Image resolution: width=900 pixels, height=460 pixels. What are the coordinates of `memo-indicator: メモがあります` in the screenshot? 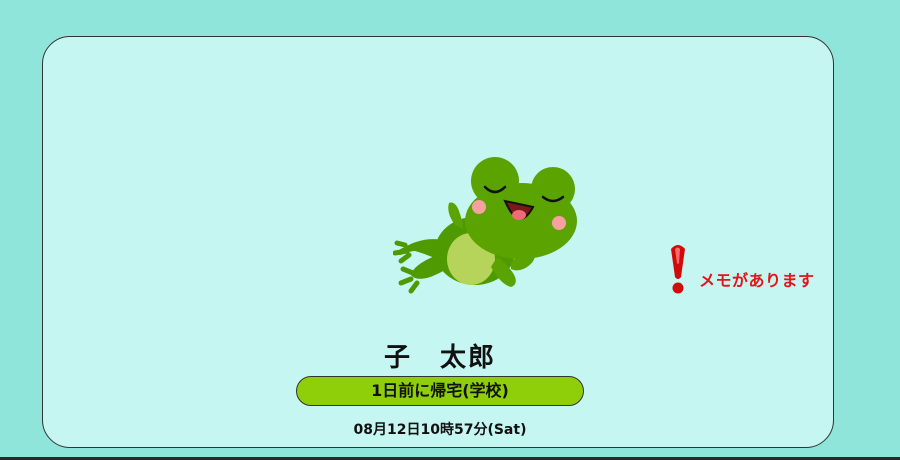 It's located at (741, 269).